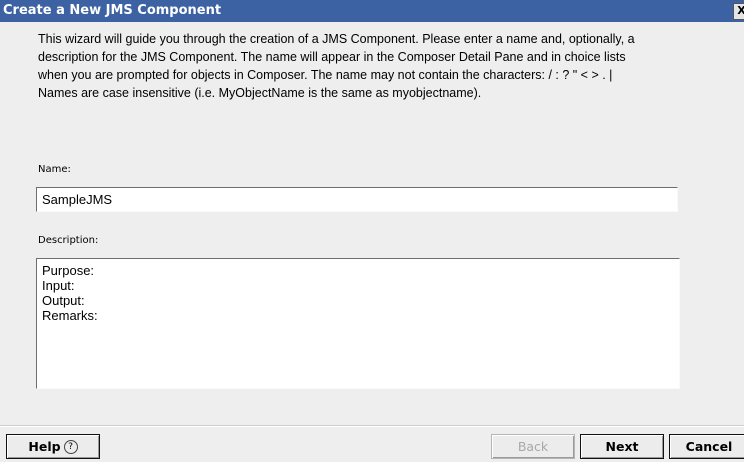 The height and width of the screenshot is (462, 744). Describe the element at coordinates (372, 426) in the screenshot. I see `button-separator` at that location.